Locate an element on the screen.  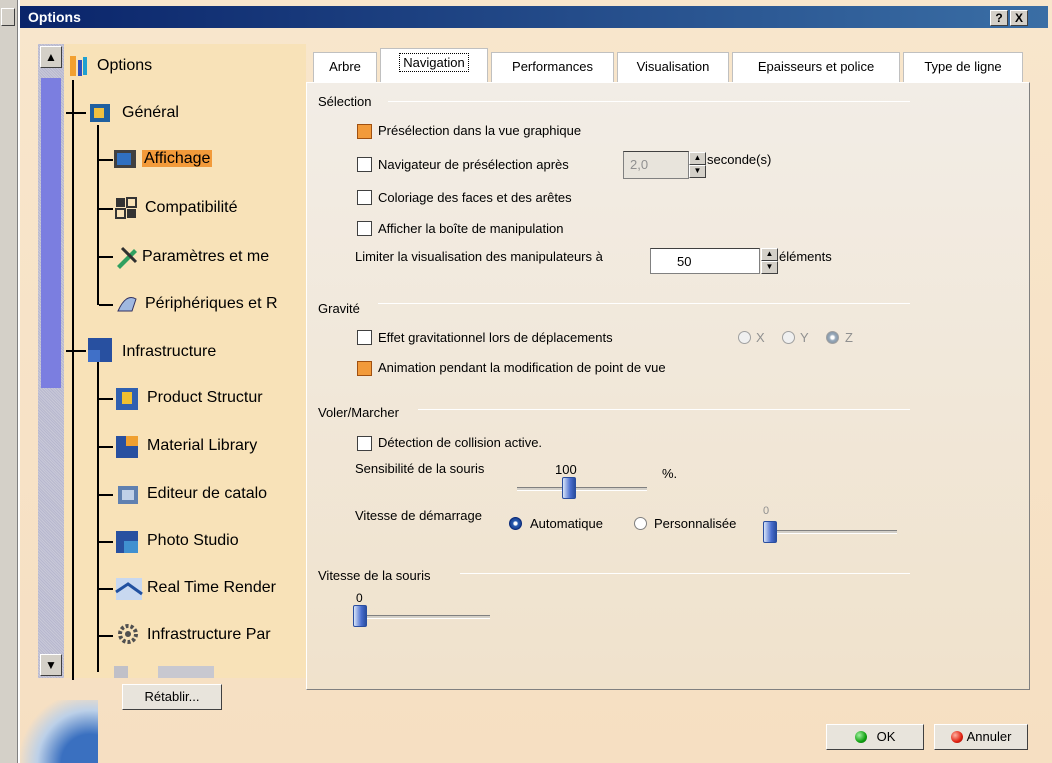
tree-root-label: Options is located at coordinates (124, 66).